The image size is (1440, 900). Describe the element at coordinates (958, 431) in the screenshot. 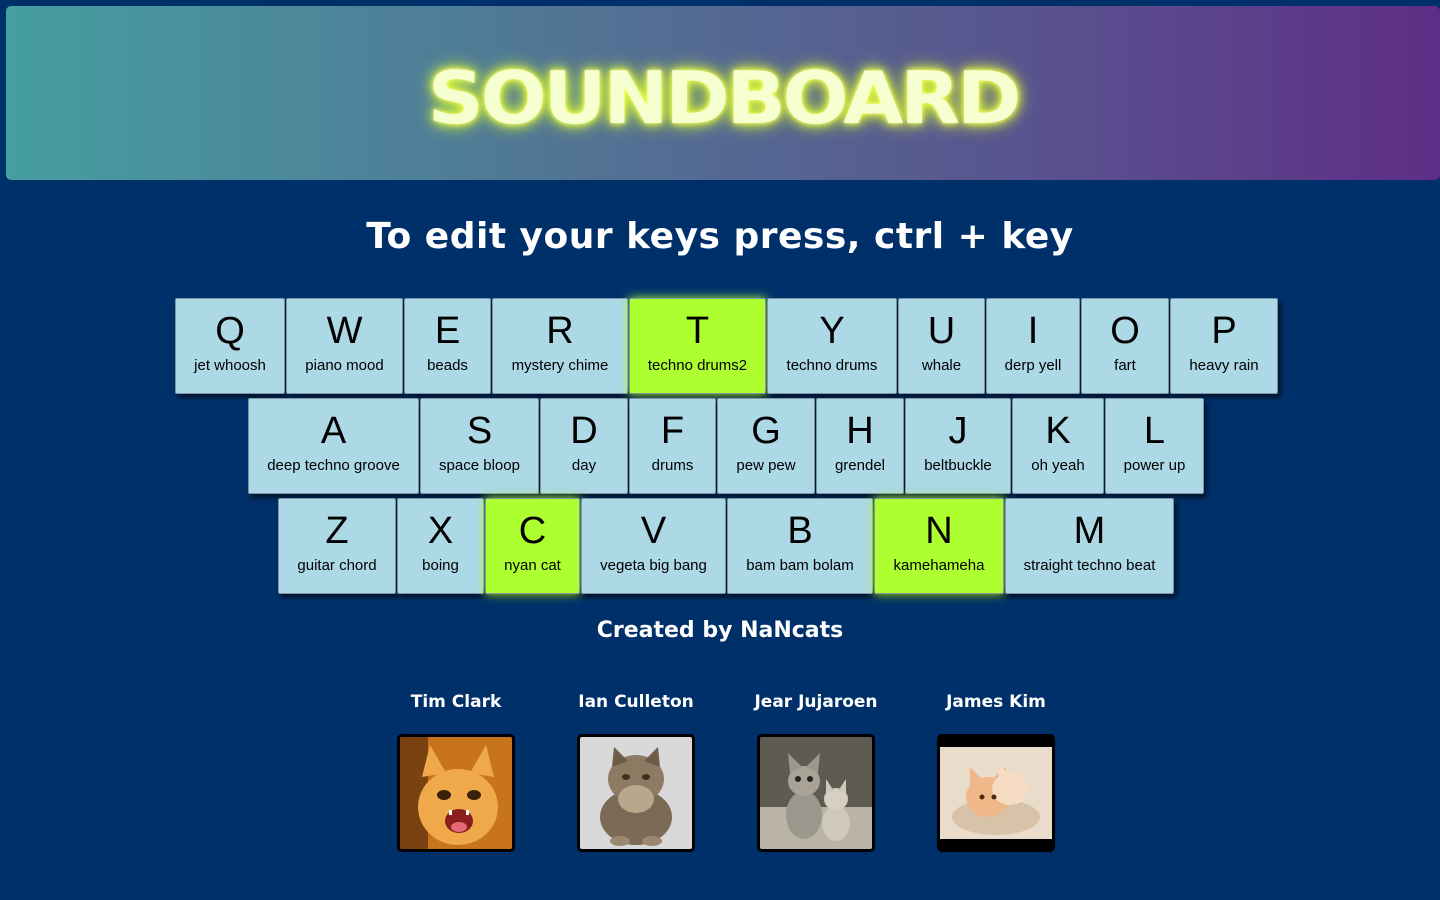

I see `key-letter: J` at that location.